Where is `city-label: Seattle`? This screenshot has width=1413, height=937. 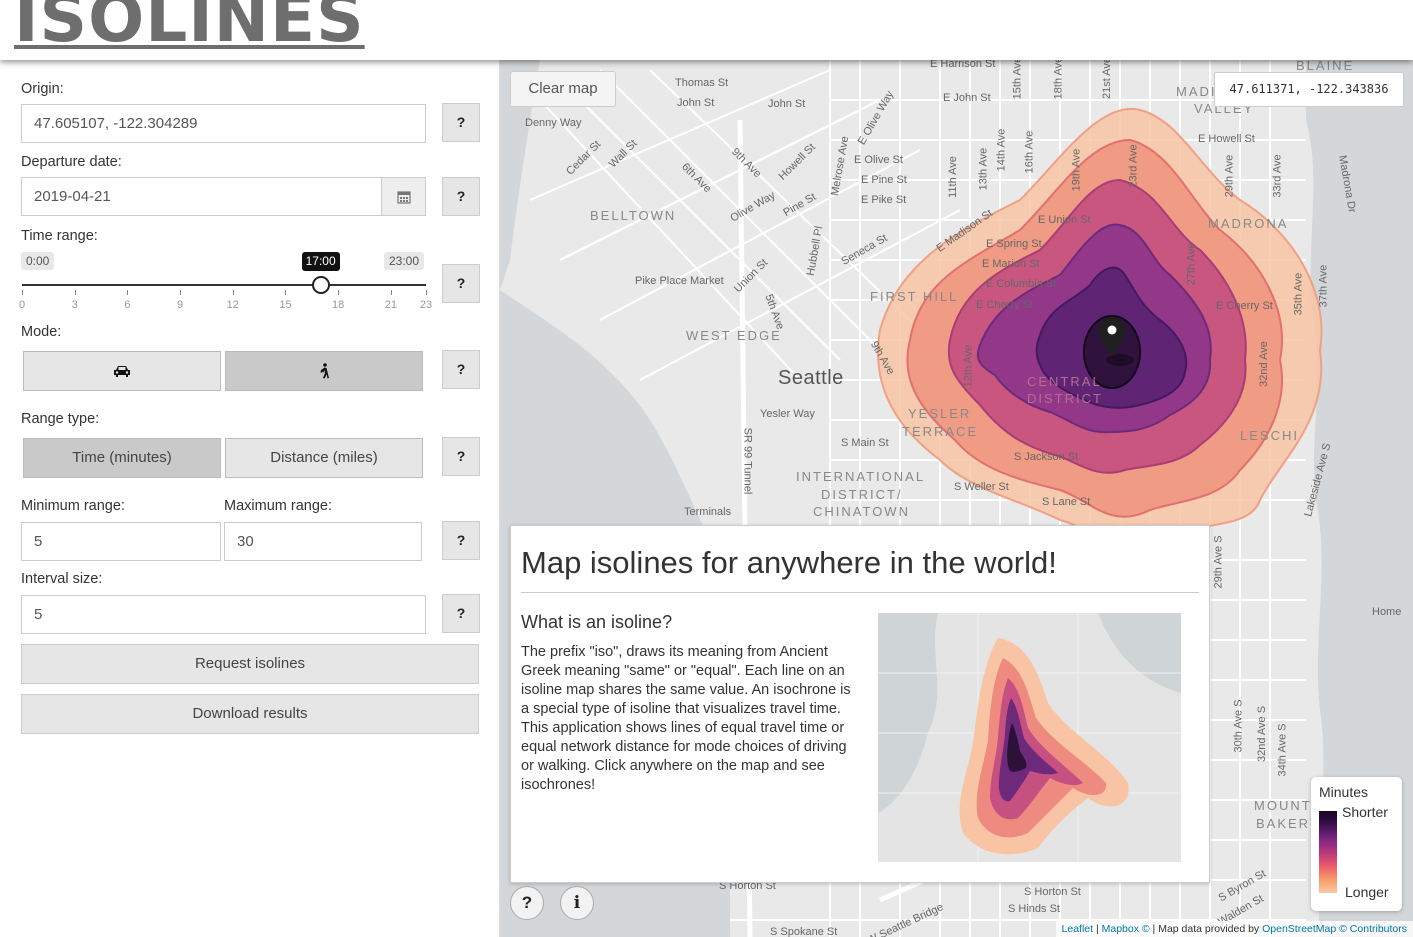 city-label: Seattle is located at coordinates (811, 378).